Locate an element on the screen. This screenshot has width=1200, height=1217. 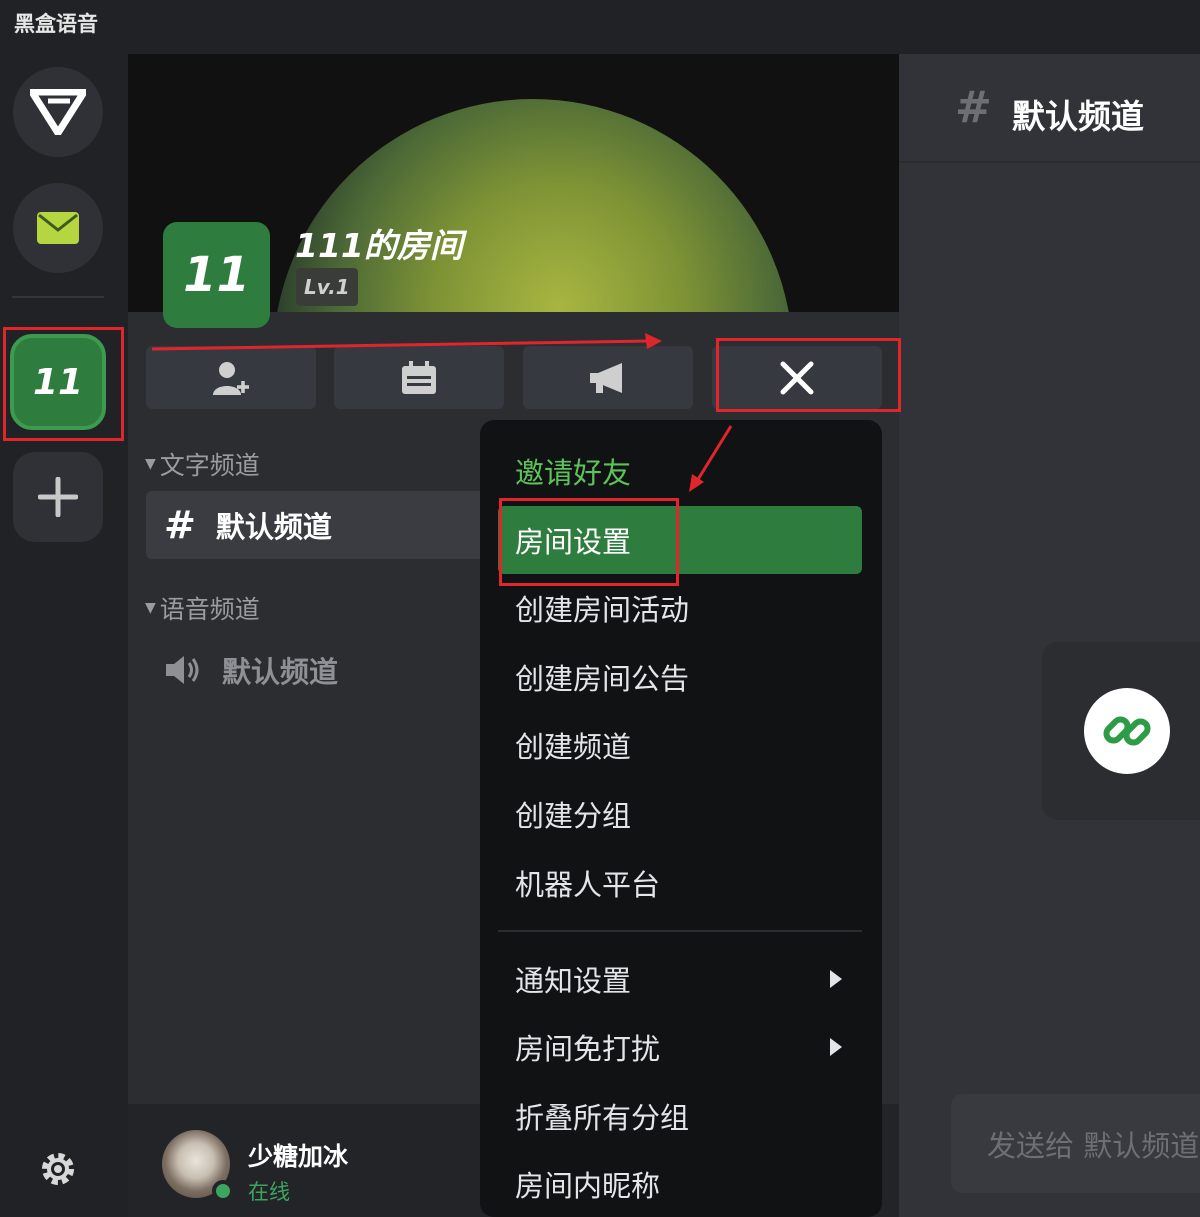
menu-item-label: 折叠所有分组 is located at coordinates (602, 1118).